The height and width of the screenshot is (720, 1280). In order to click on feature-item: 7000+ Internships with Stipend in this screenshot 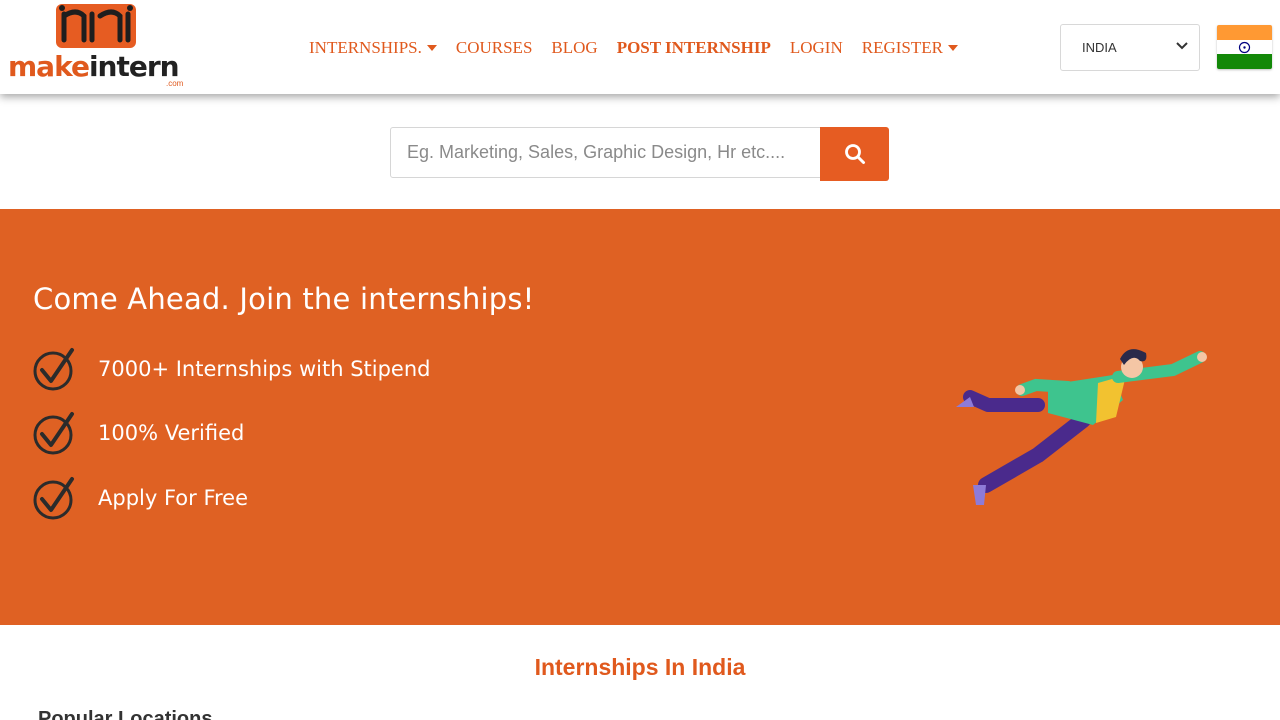, I will do `click(231, 369)`.